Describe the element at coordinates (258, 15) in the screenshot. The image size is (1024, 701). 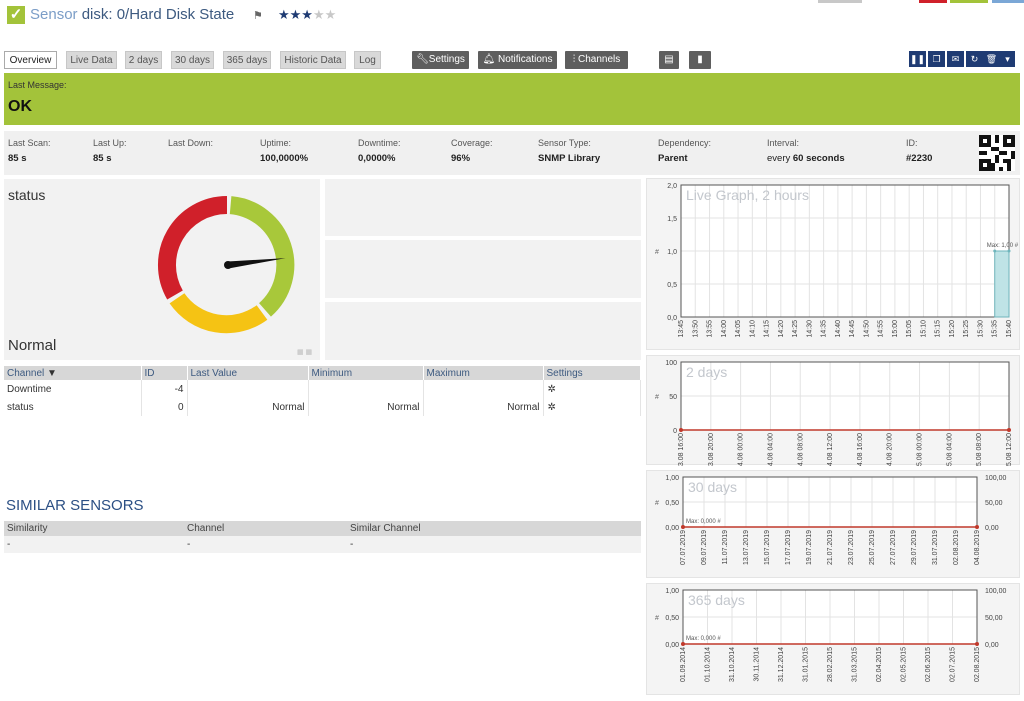
I see `flag-icon: ⚑` at that location.